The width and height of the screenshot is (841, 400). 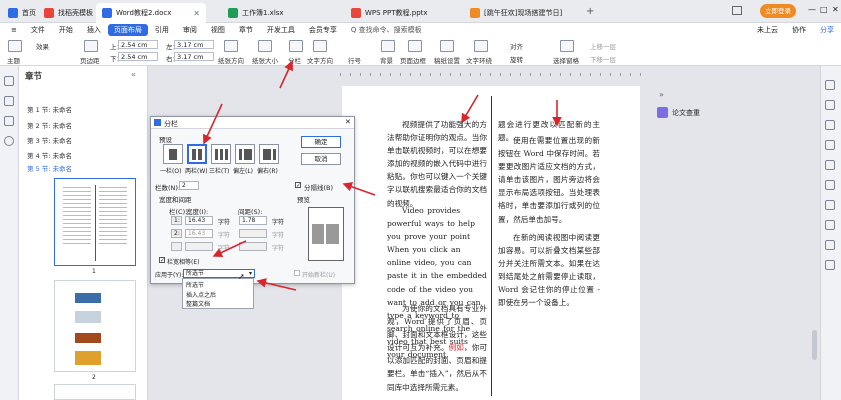 I want to click on page-border-icon, so click(x=415, y=46).